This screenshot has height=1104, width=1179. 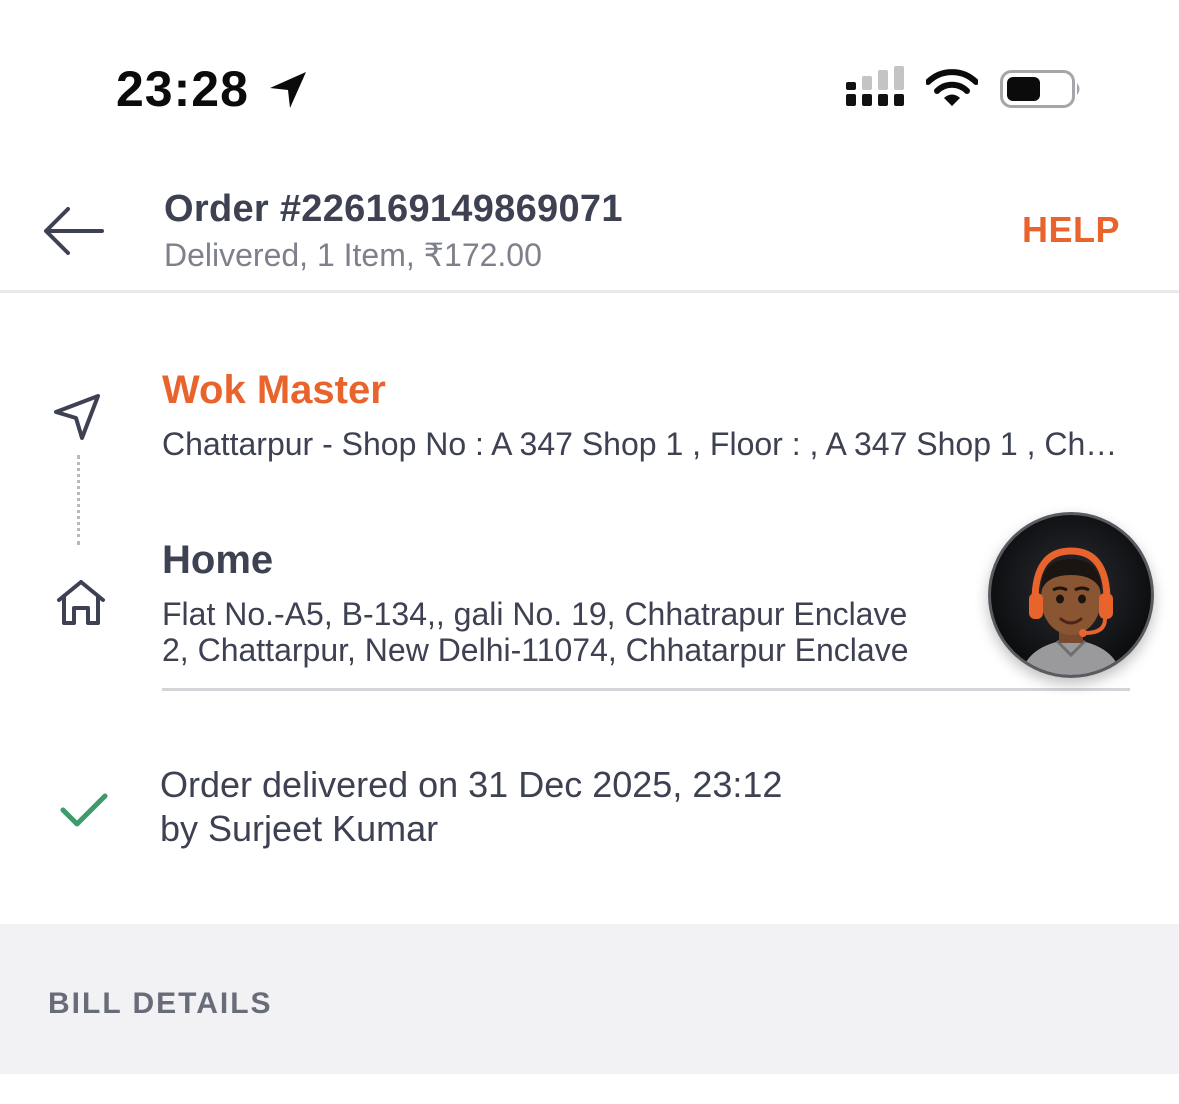 I want to click on back-button, so click(x=73, y=233).